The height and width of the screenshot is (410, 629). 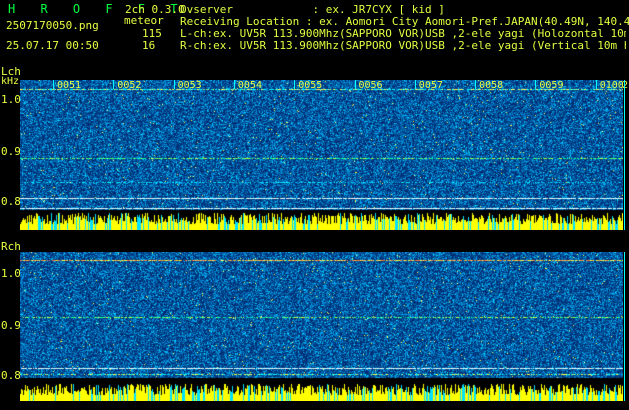 I want to click on time-mark: 0059, so click(x=551, y=85).